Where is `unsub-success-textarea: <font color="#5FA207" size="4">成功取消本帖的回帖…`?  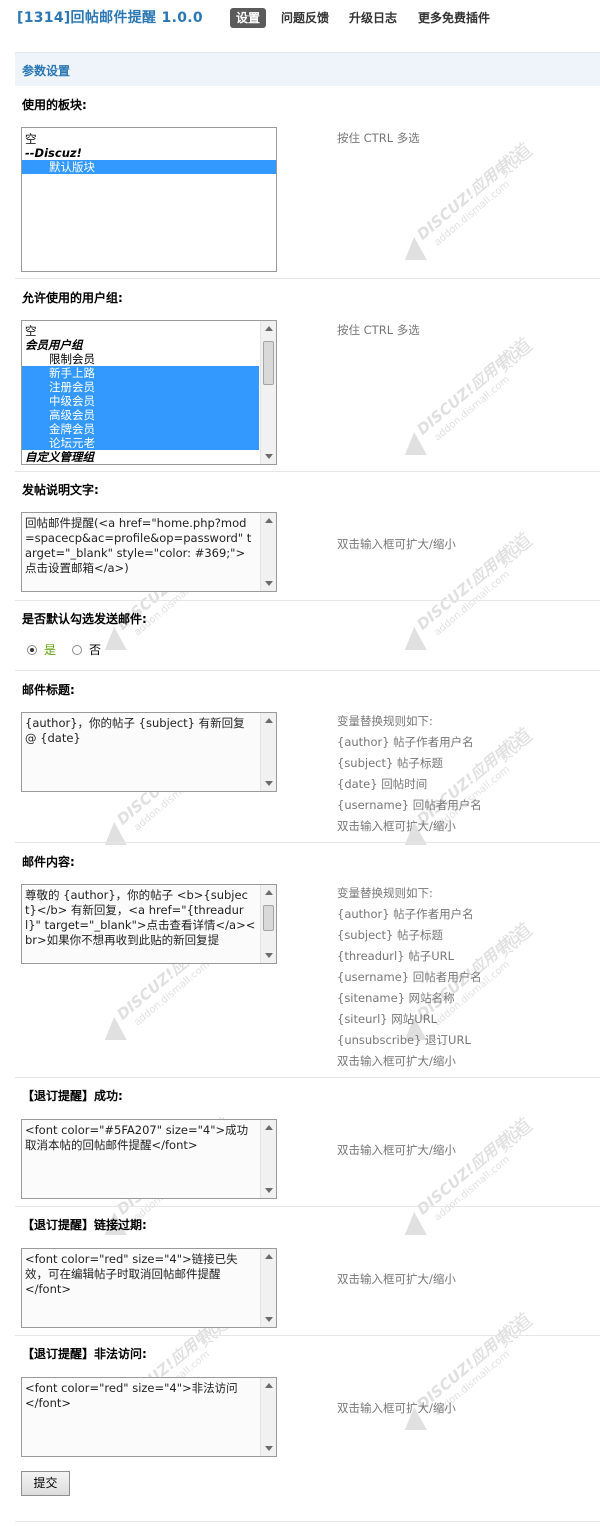 unsub-success-textarea: <font color="#5FA207" size="4">成功取消本帖的回帖… is located at coordinates (149, 1159).